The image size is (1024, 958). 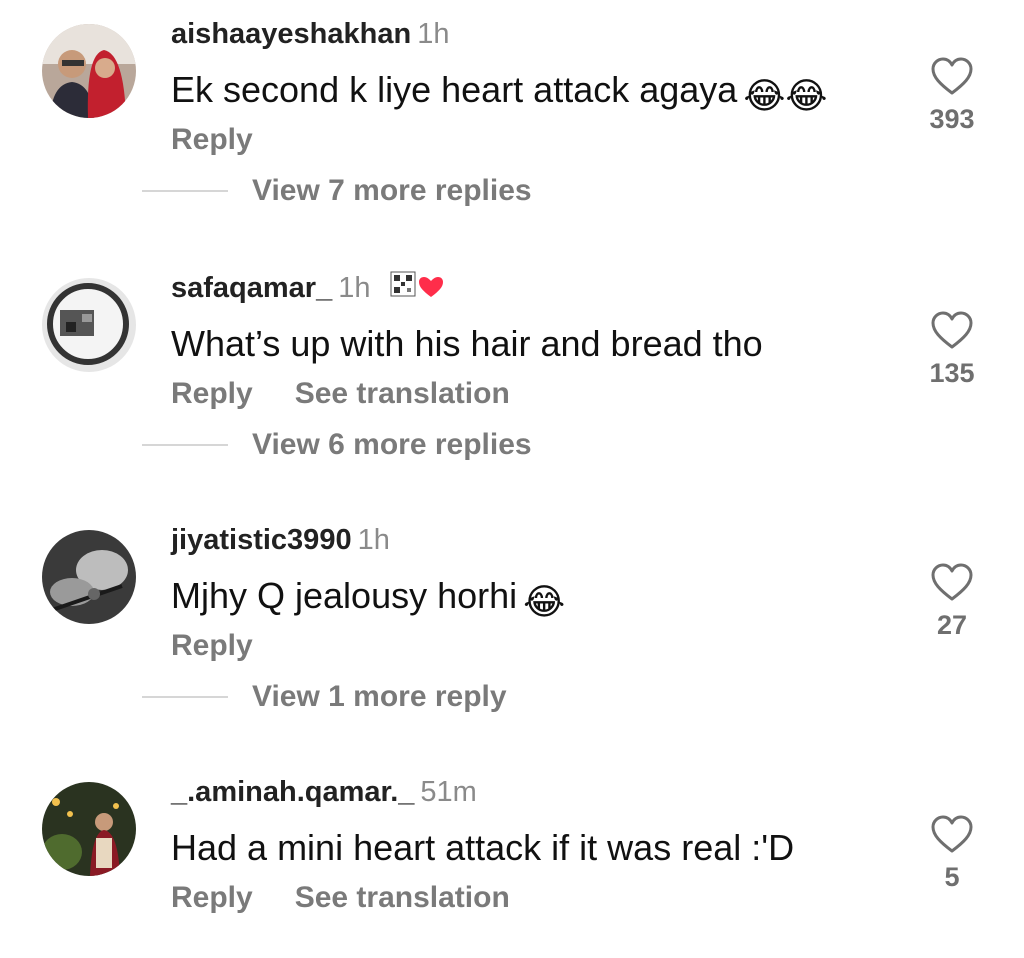 I want to click on comment-meta: _.aminah.qamar._ 51m, so click(x=324, y=792).